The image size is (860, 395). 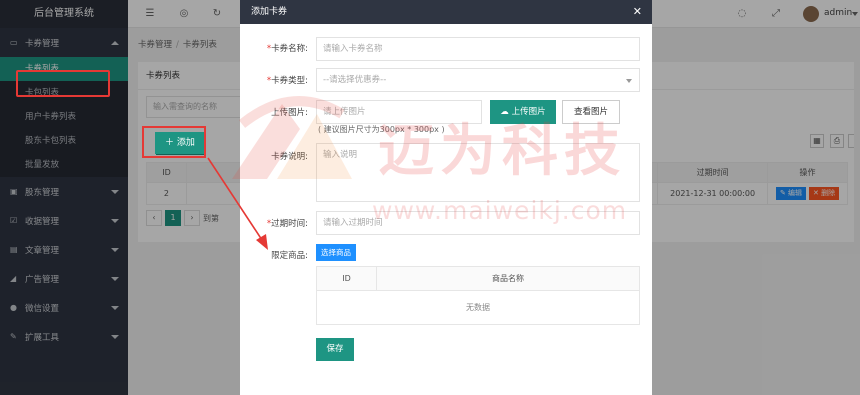 What do you see at coordinates (269, 12) in the screenshot?
I see `modal-title: 添加卡券` at bounding box center [269, 12].